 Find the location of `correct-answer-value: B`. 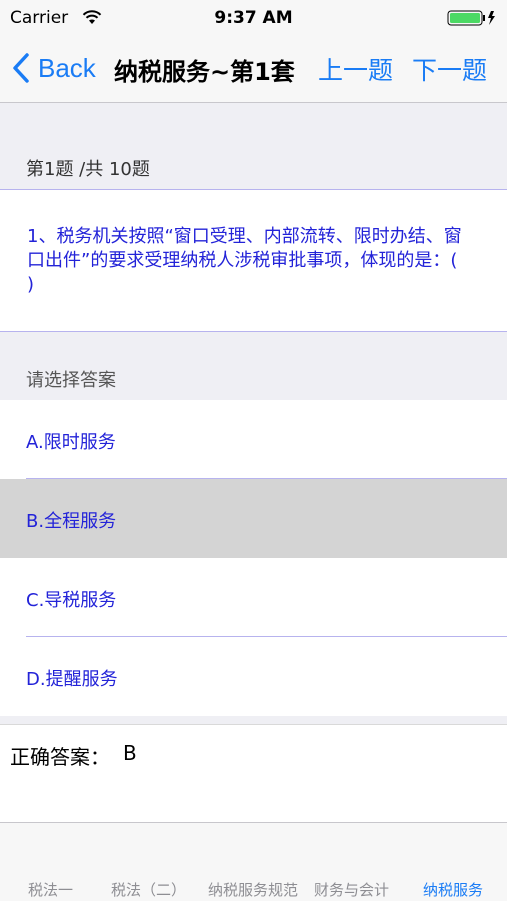

correct-answer-value: B is located at coordinates (130, 753).